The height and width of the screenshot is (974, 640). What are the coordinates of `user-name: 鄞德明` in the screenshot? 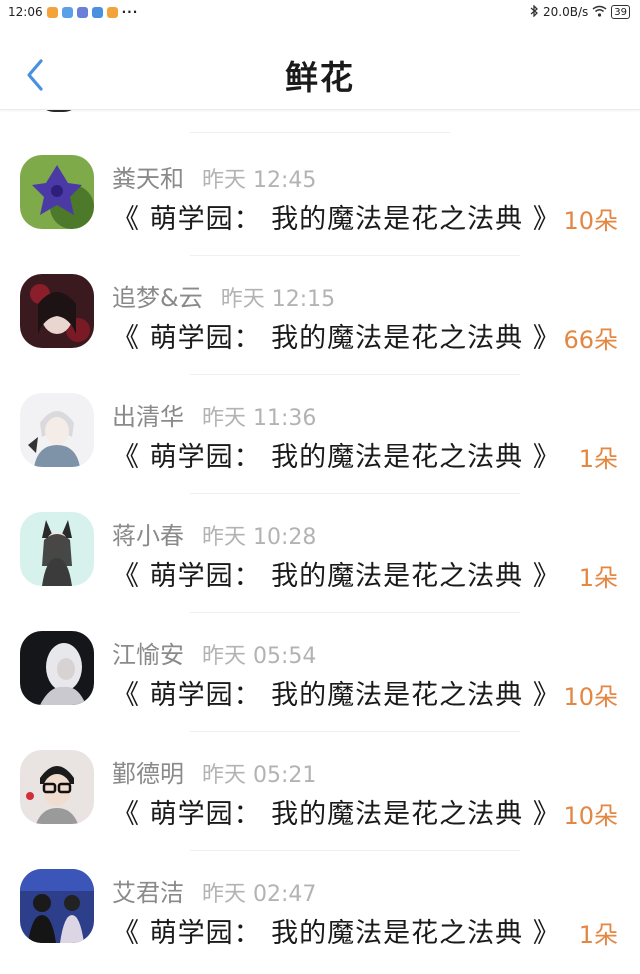 It's located at (148, 774).